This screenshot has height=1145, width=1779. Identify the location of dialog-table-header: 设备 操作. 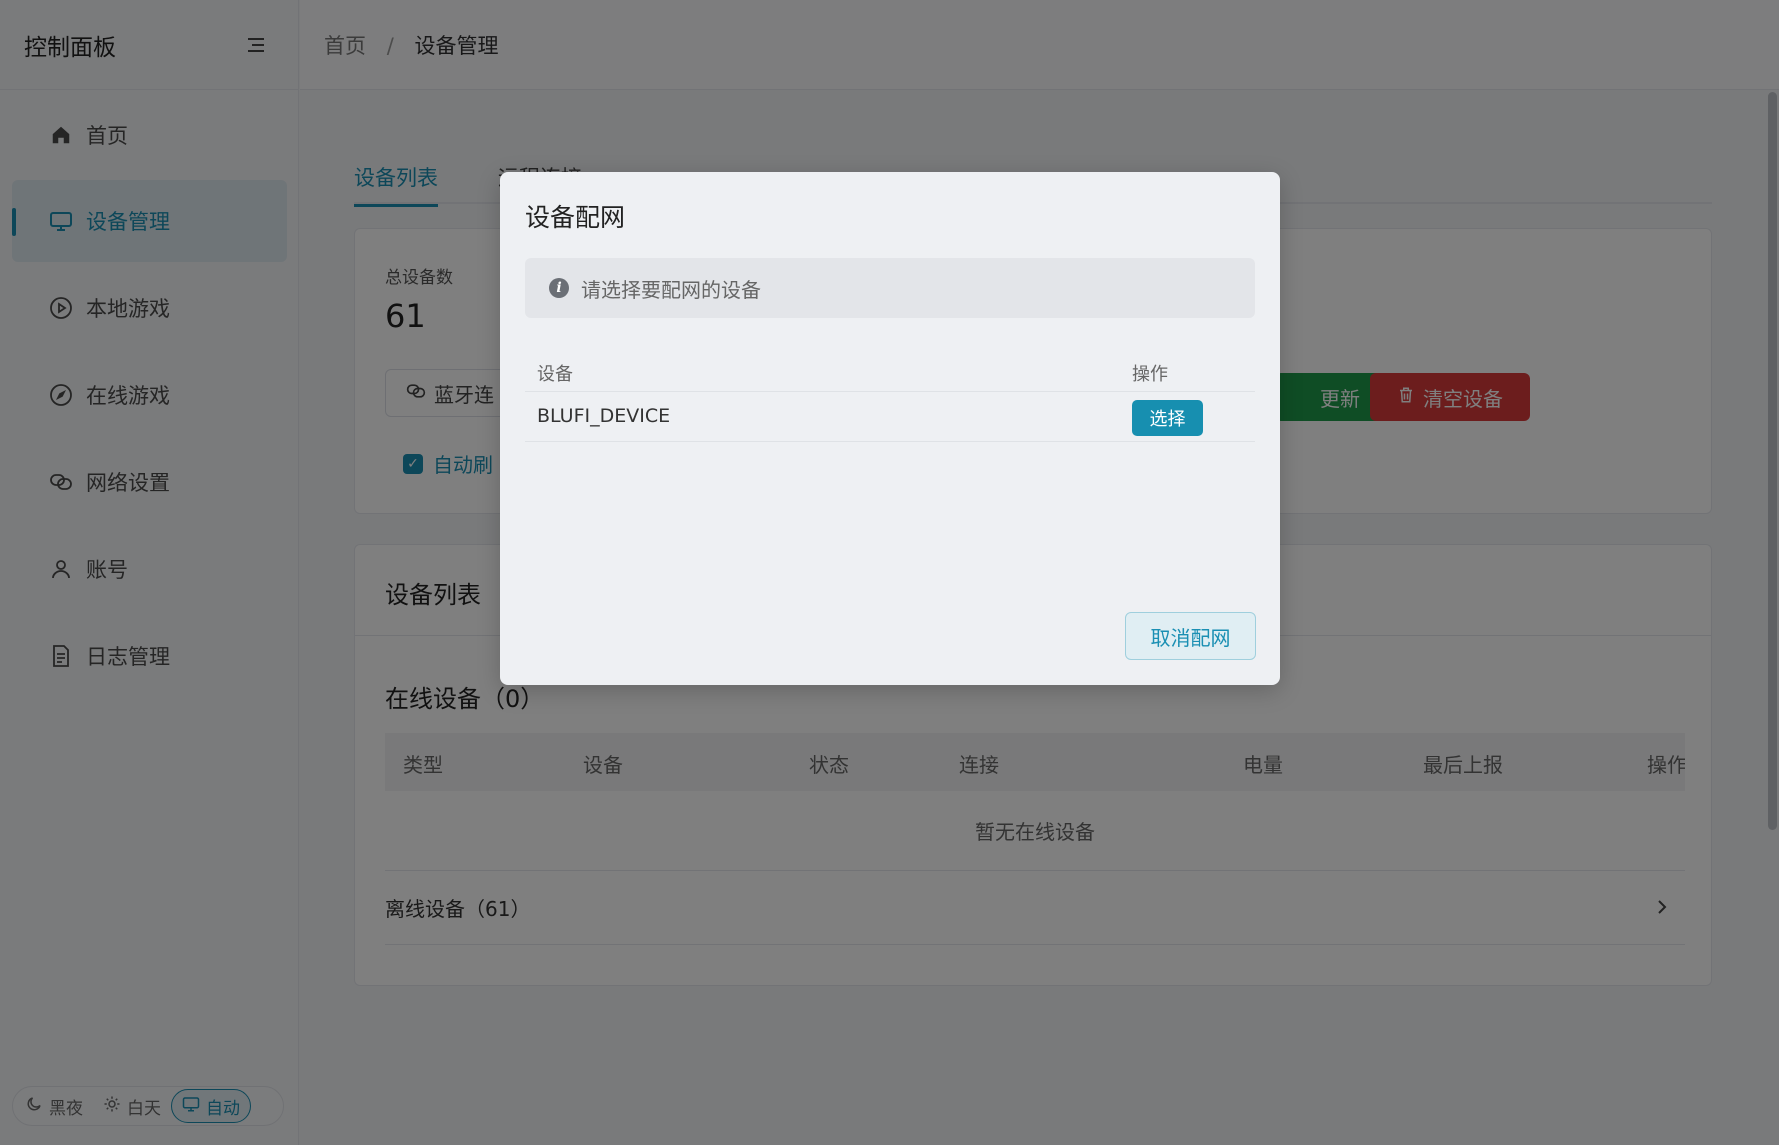
(890, 370).